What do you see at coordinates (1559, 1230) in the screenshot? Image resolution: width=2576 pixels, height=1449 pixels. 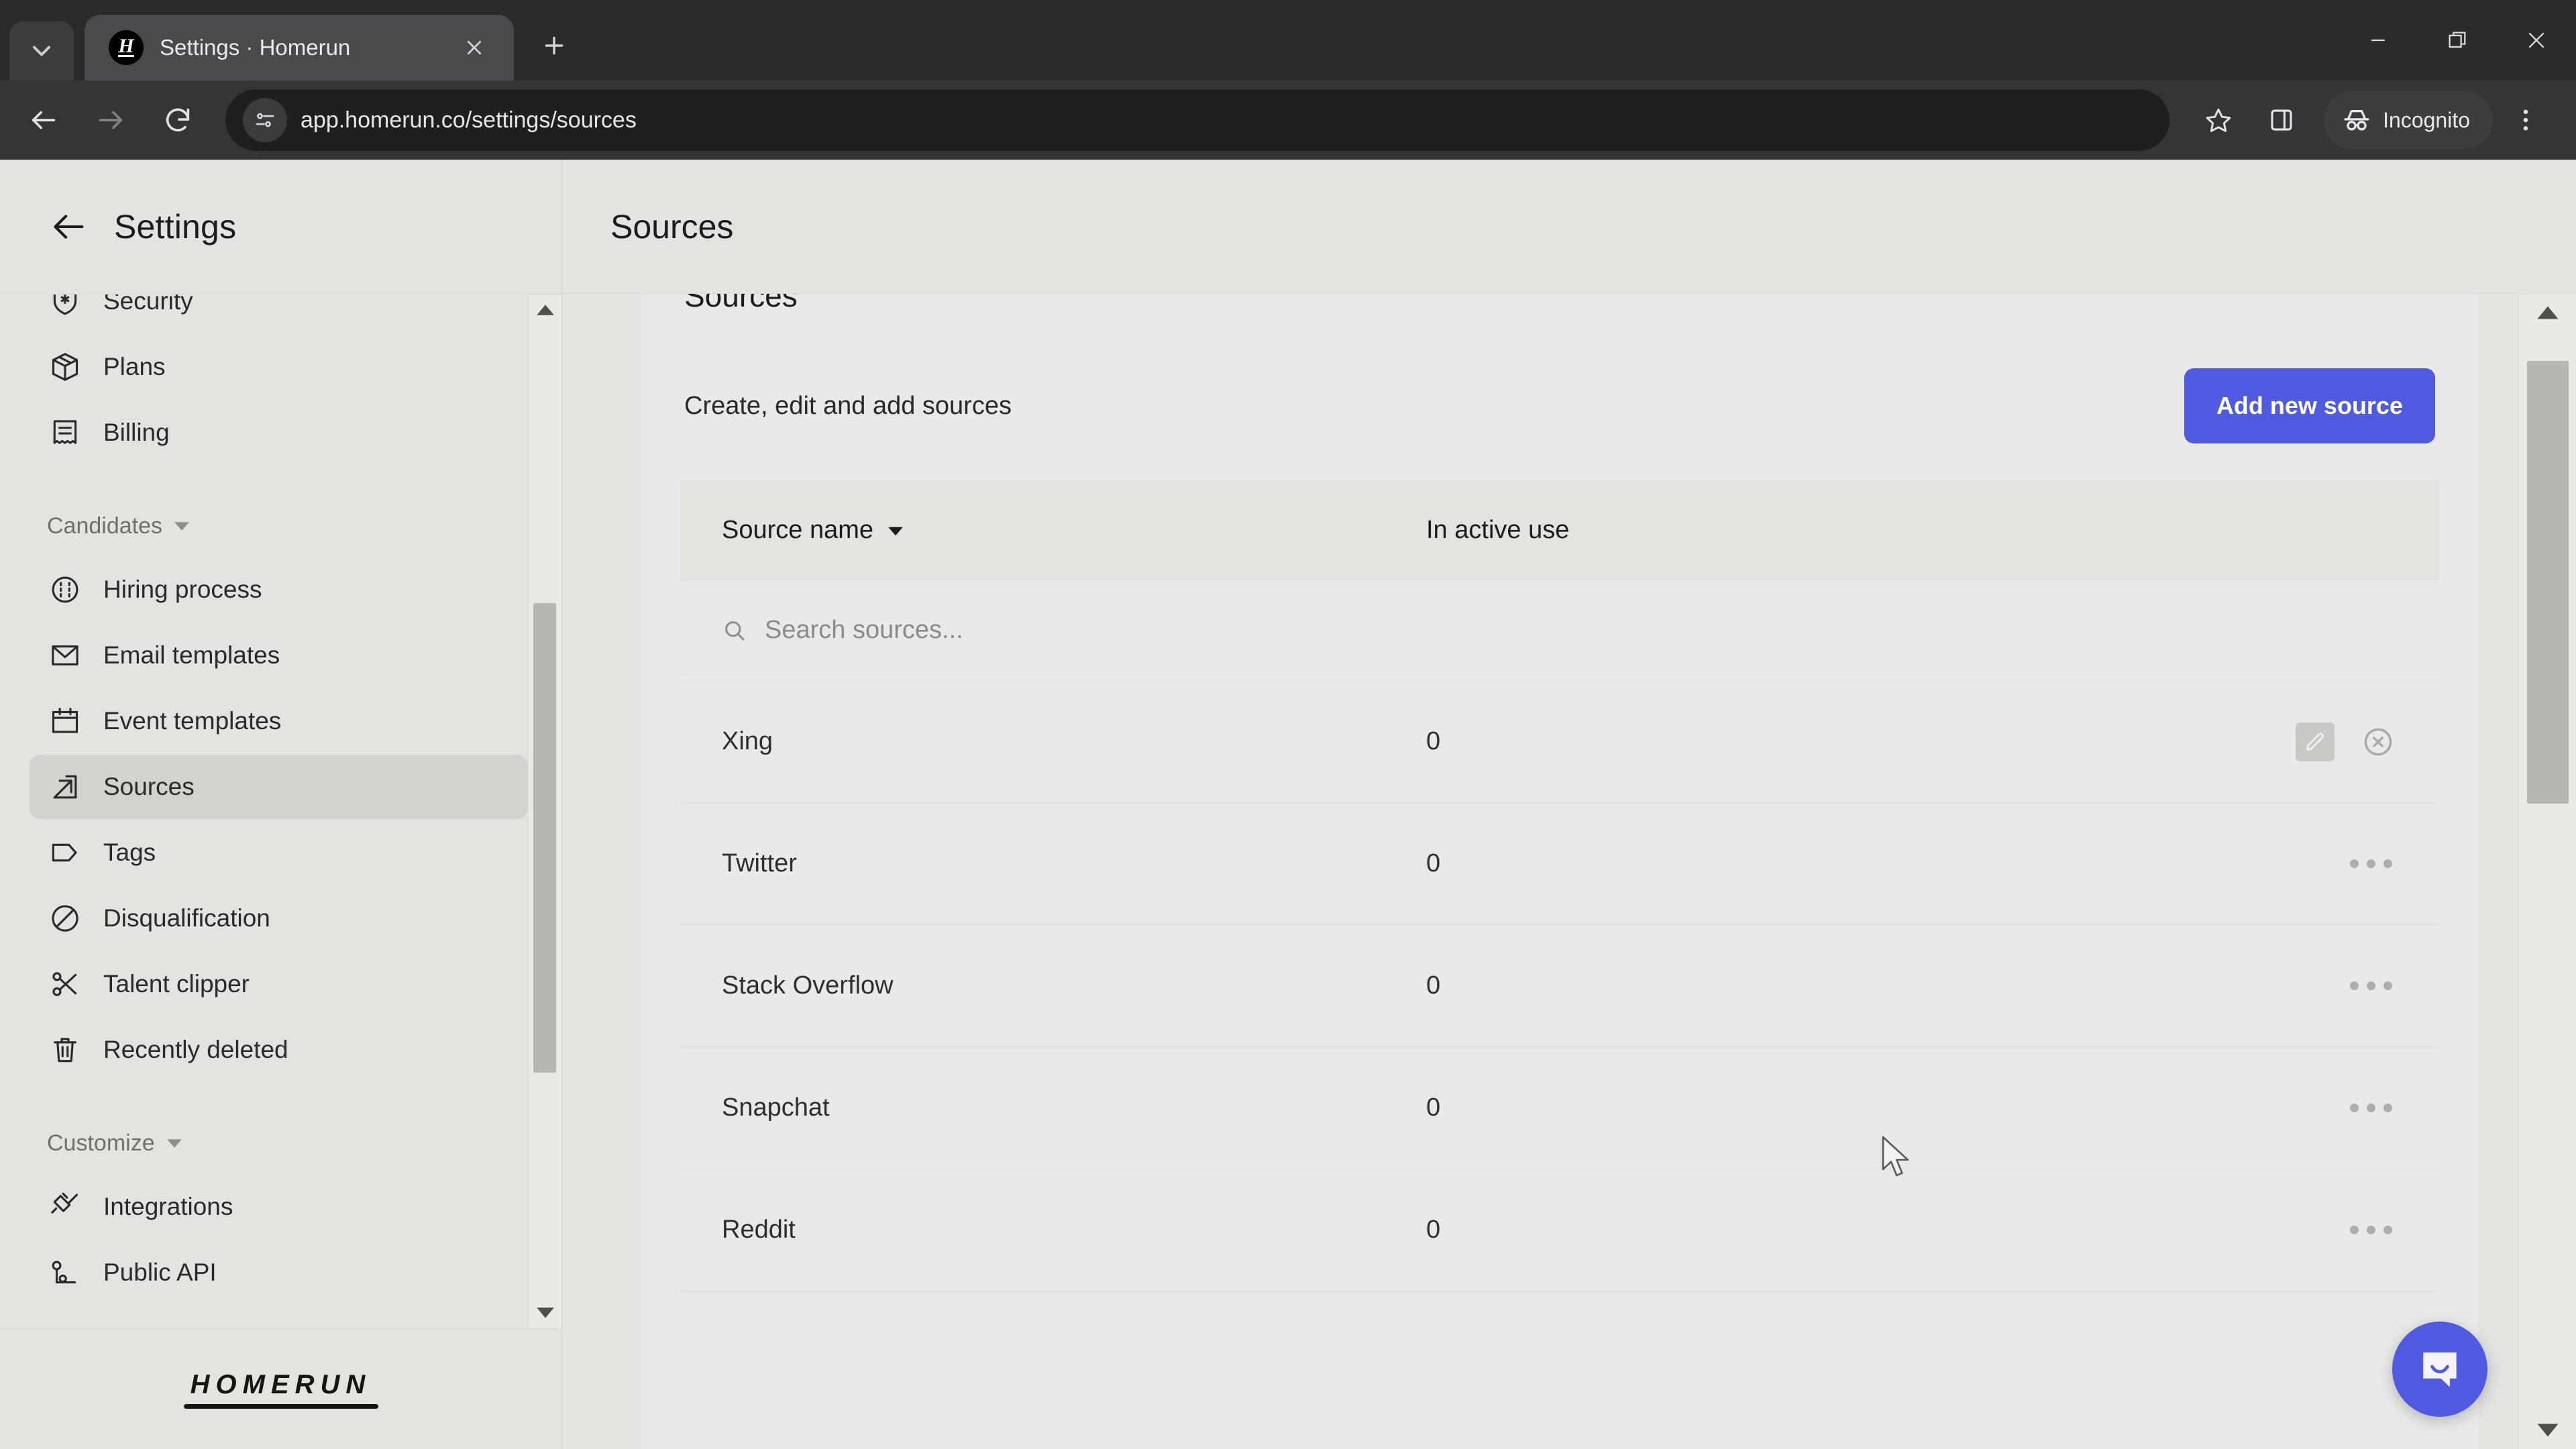 I see `table-row: Reddit 0` at bounding box center [1559, 1230].